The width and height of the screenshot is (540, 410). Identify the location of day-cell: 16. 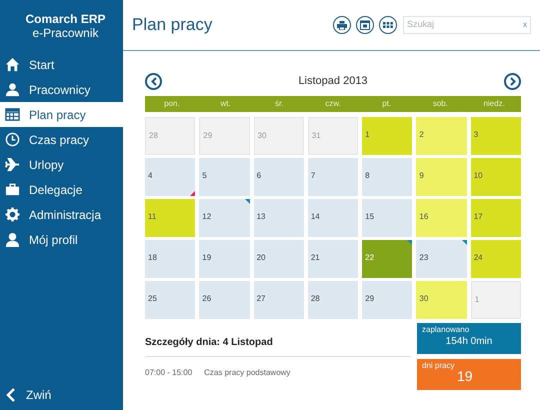
(441, 218).